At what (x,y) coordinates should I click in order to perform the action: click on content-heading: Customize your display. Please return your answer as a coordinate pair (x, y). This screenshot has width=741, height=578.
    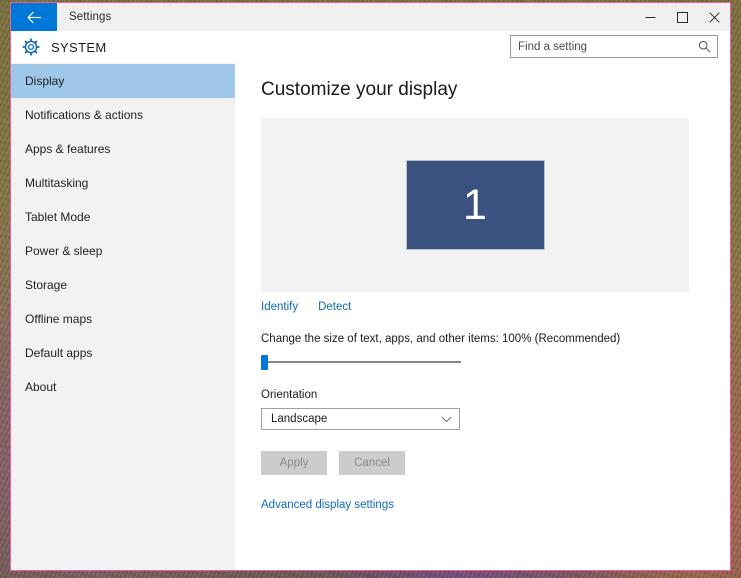
    Looking at the image, I should click on (359, 89).